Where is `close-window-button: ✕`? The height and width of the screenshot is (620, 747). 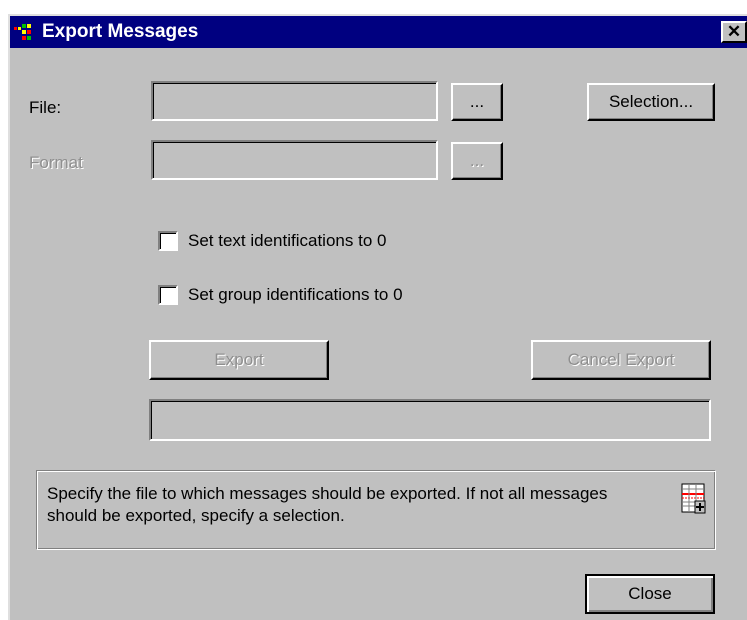
close-window-button: ✕ is located at coordinates (734, 32).